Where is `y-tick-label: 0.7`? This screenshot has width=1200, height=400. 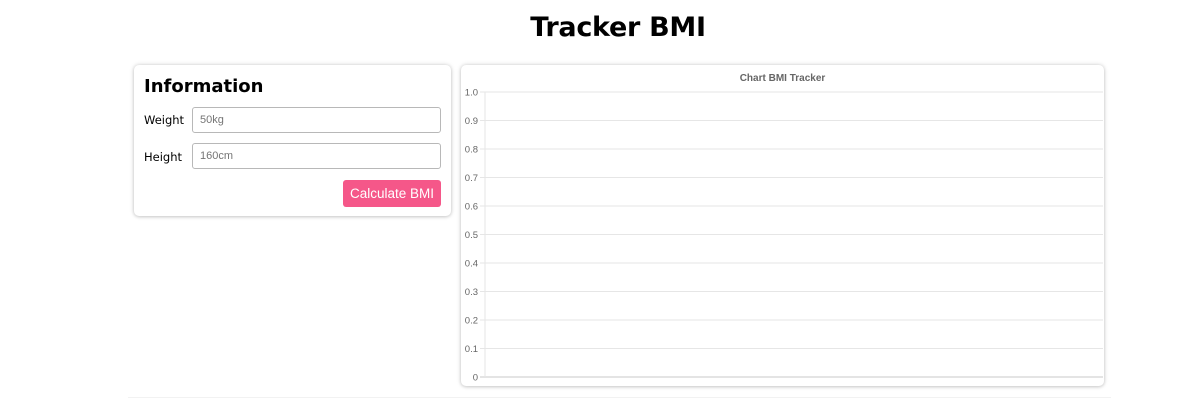
y-tick-label: 0.7 is located at coordinates (471, 178).